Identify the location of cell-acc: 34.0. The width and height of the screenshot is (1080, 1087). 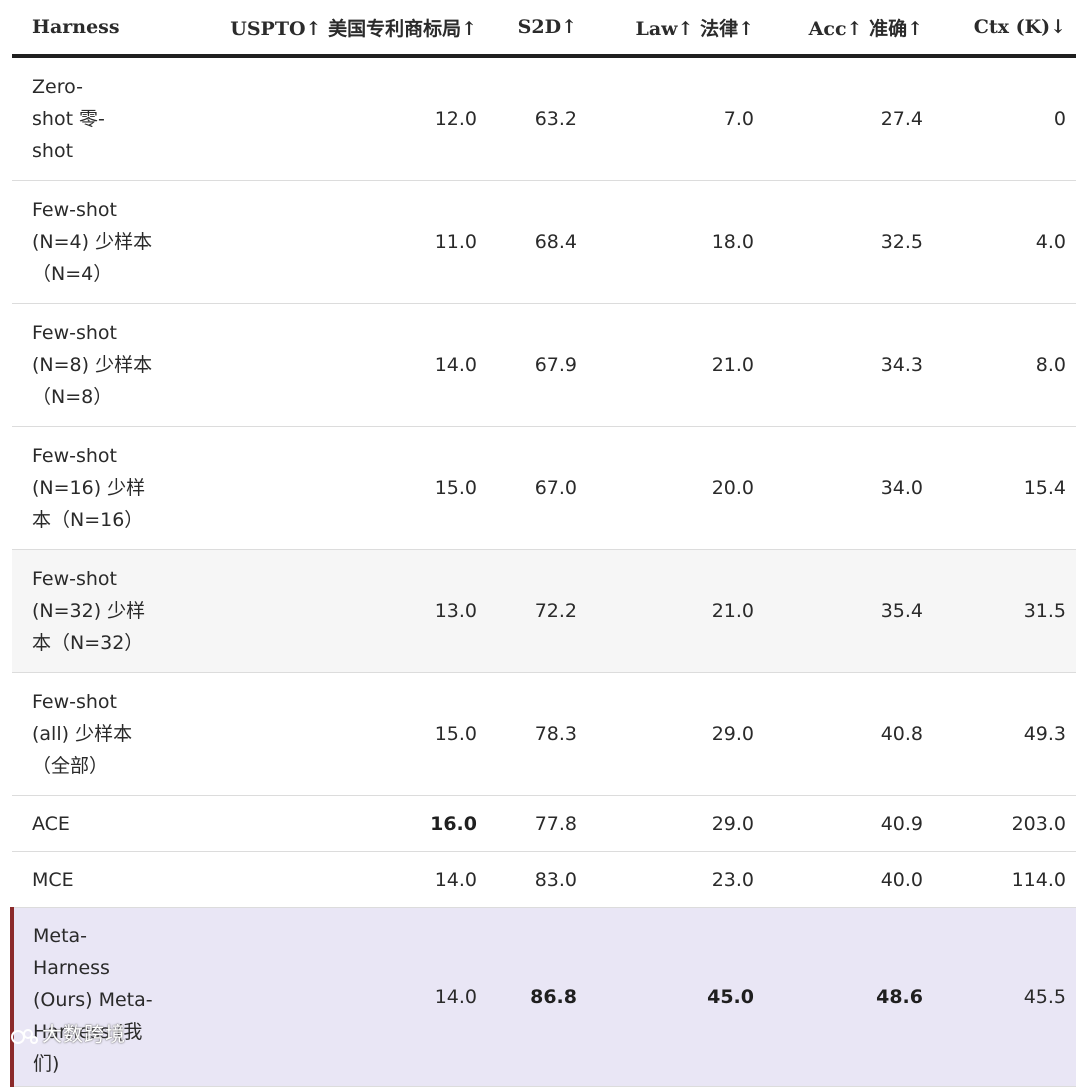
(848, 488).